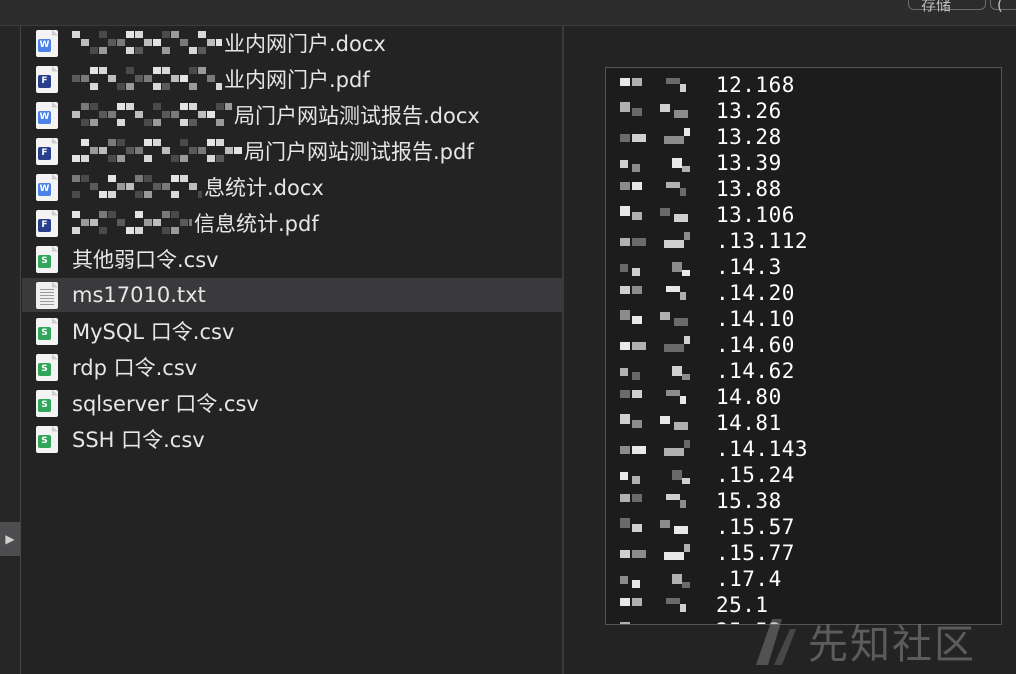 The width and height of the screenshot is (1016, 674). What do you see at coordinates (803, 85) in the screenshot?
I see `preview-line: 12.168` at bounding box center [803, 85].